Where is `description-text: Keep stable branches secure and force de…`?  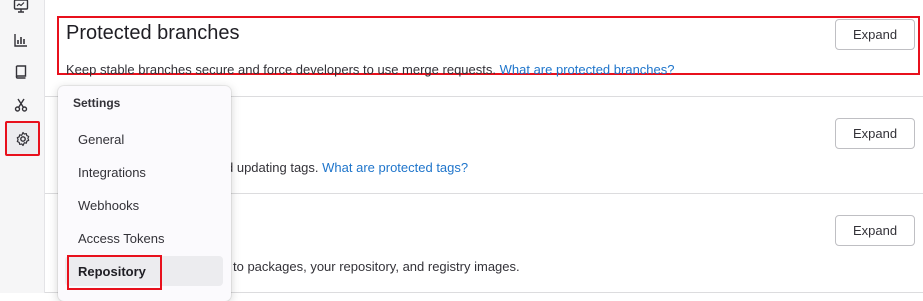 description-text: Keep stable branches secure and force de… is located at coordinates (281, 69).